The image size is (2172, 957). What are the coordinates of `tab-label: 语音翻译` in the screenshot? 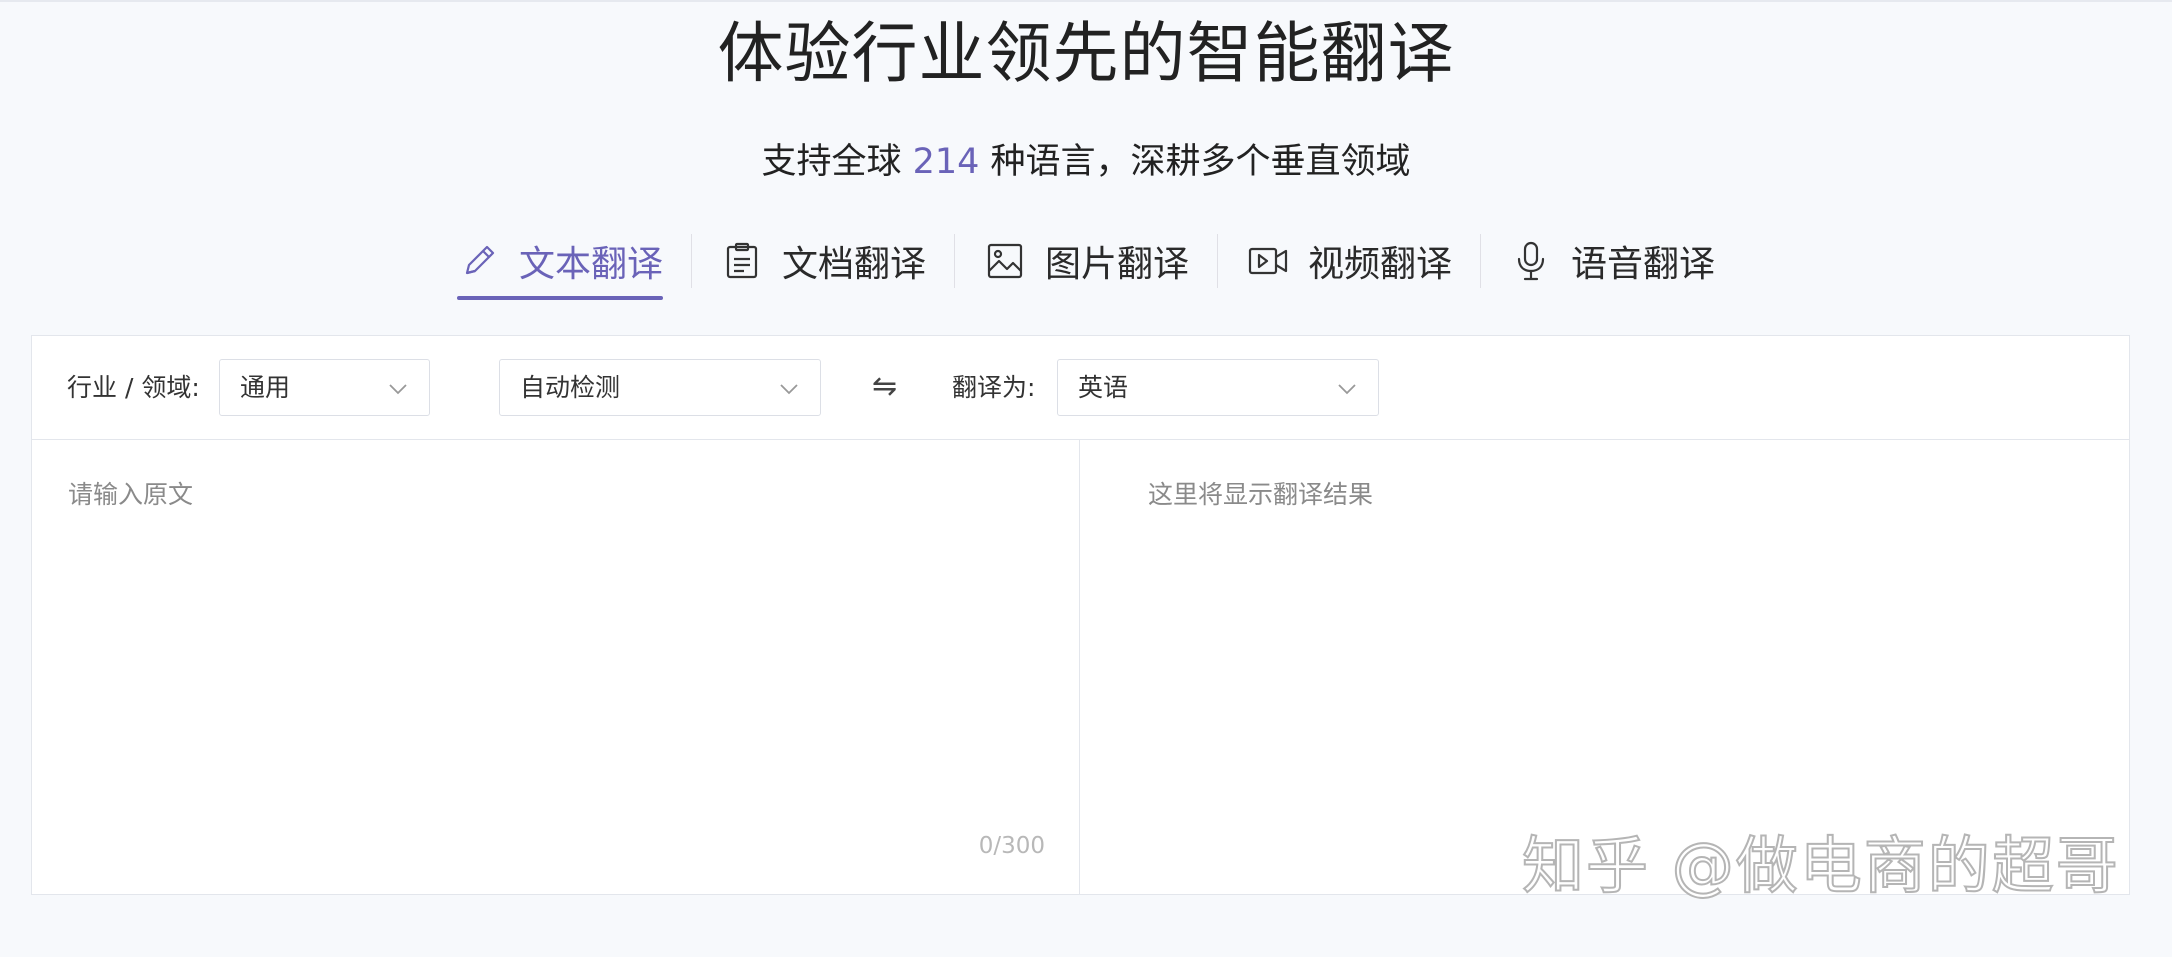 It's located at (1643, 264).